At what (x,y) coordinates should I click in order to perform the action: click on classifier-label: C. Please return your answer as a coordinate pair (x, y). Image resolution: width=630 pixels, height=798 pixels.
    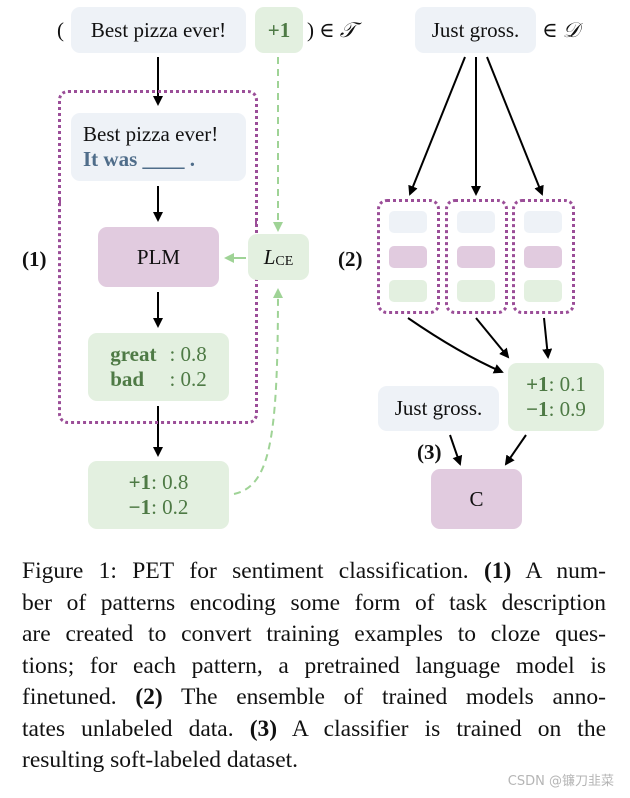
    Looking at the image, I should click on (476, 498).